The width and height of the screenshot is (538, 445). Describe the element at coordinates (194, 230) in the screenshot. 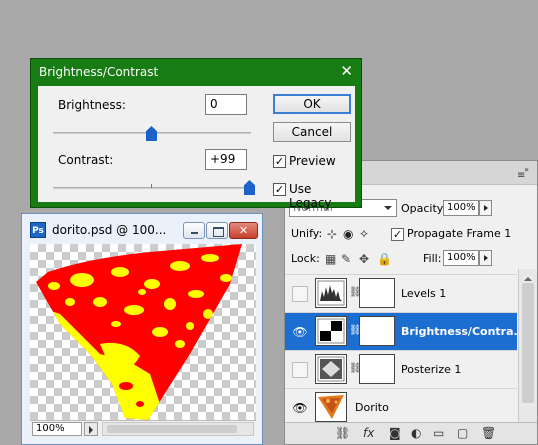

I see `minimize-button` at that location.